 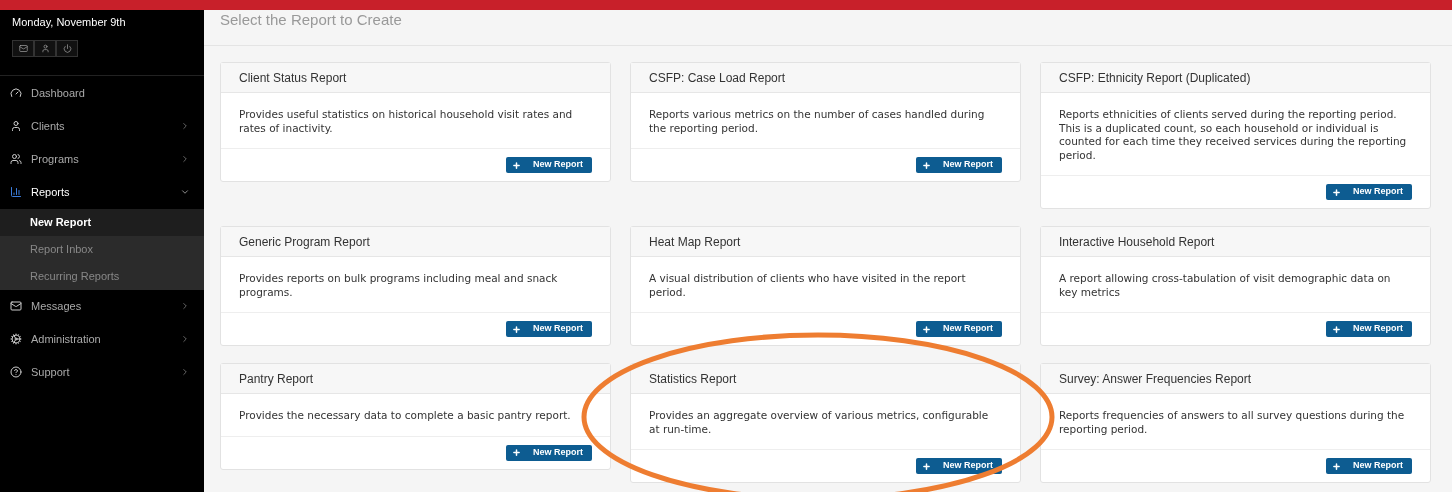 I want to click on nav-item: Reports, so click(x=102, y=192).